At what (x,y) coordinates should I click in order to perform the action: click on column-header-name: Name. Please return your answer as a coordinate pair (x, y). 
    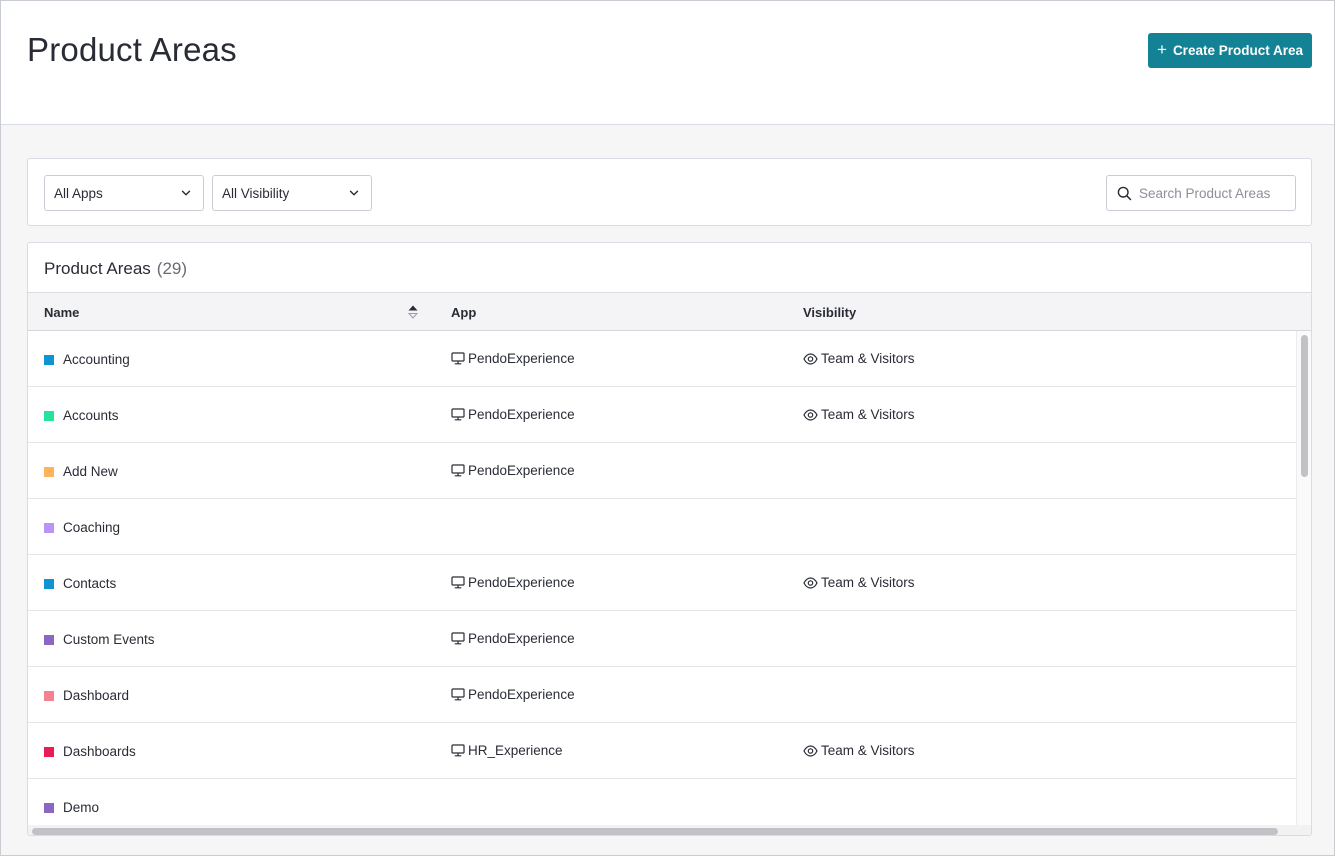
    Looking at the image, I should click on (61, 312).